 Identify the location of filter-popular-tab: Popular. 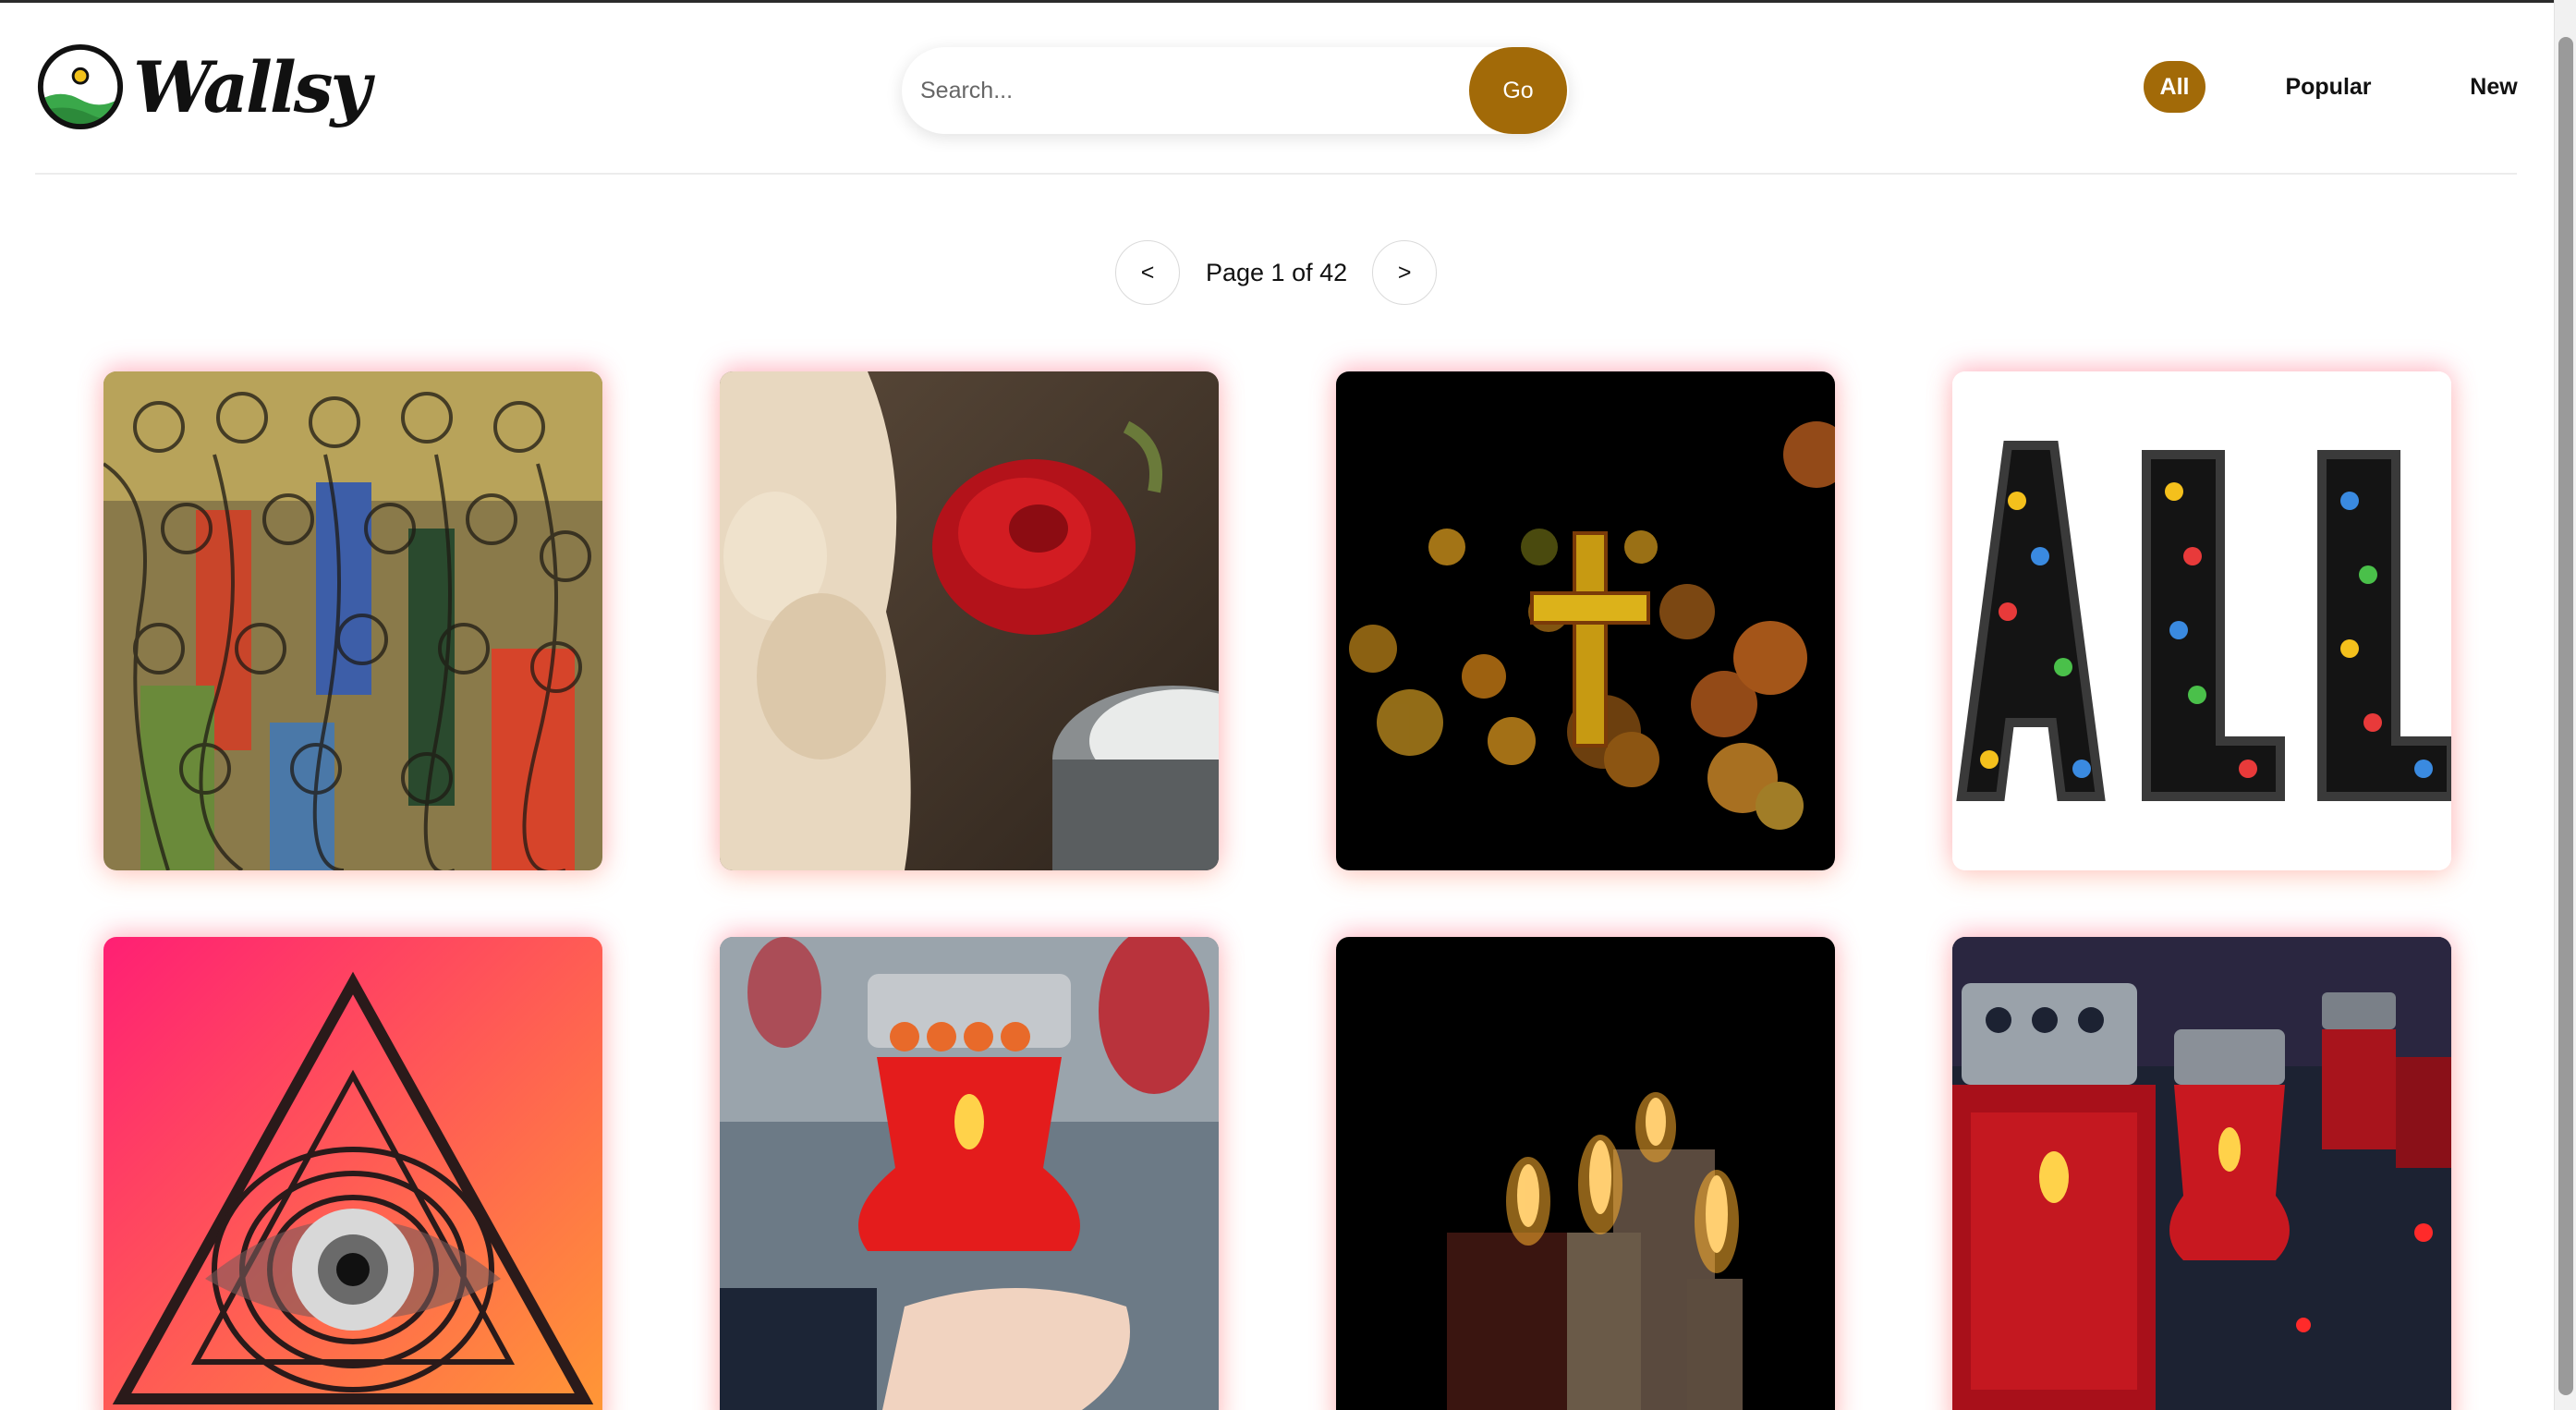
(2328, 87).